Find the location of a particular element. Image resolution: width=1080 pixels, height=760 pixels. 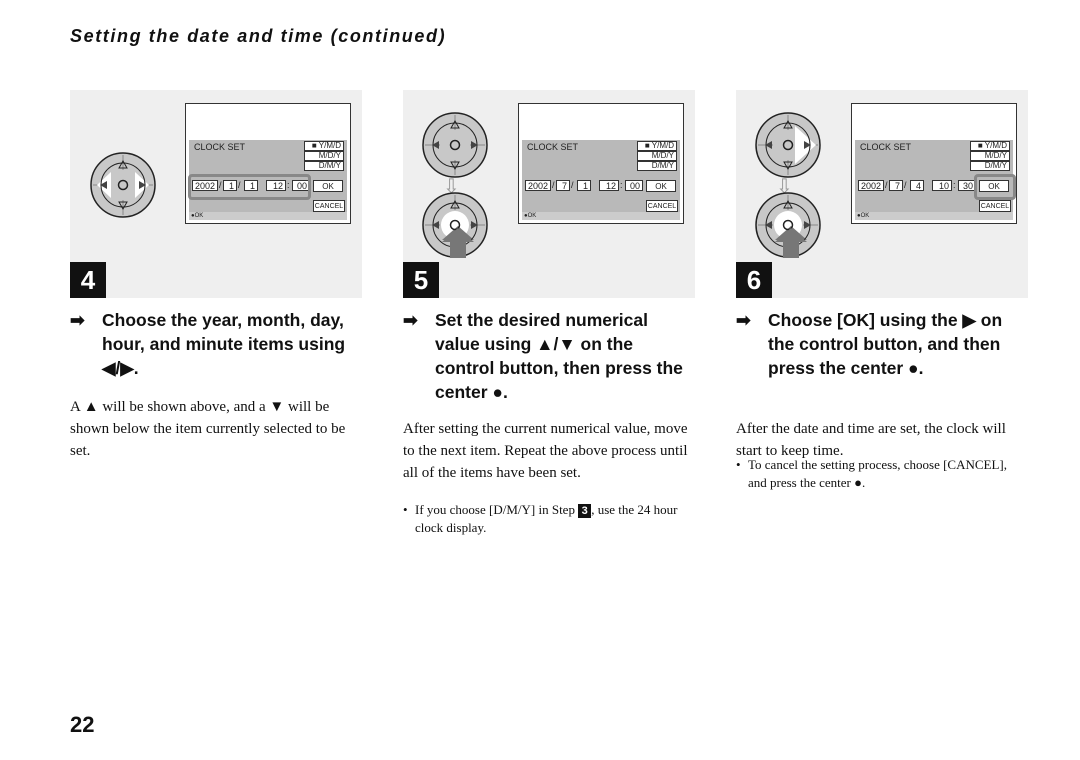

date-field: 10 is located at coordinates (942, 185).